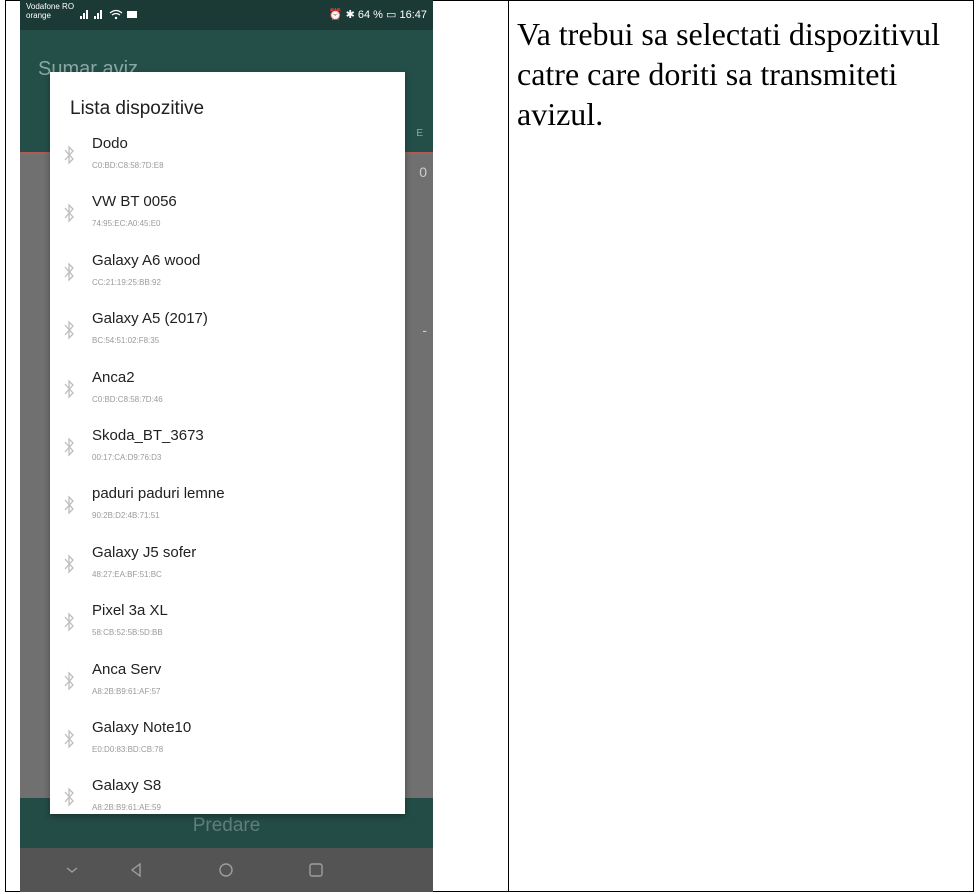 The image size is (977, 894). I want to click on table-column-divider, so click(508, 446).